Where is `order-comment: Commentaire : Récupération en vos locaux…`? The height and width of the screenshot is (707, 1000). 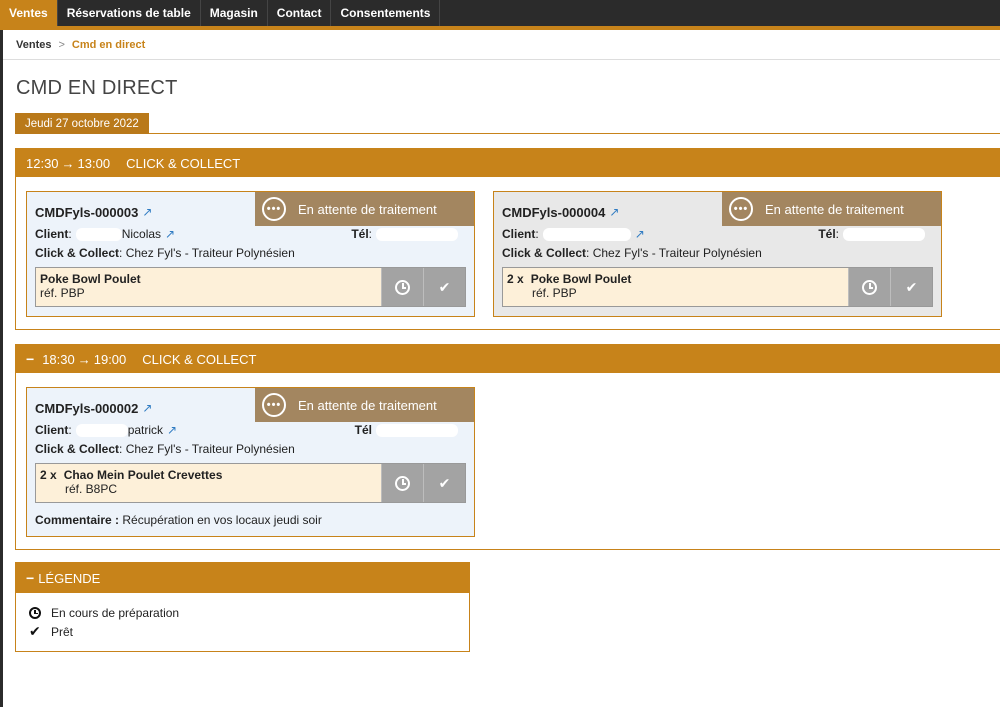
order-comment: Commentaire : Récupération en vos locaux… is located at coordinates (250, 520).